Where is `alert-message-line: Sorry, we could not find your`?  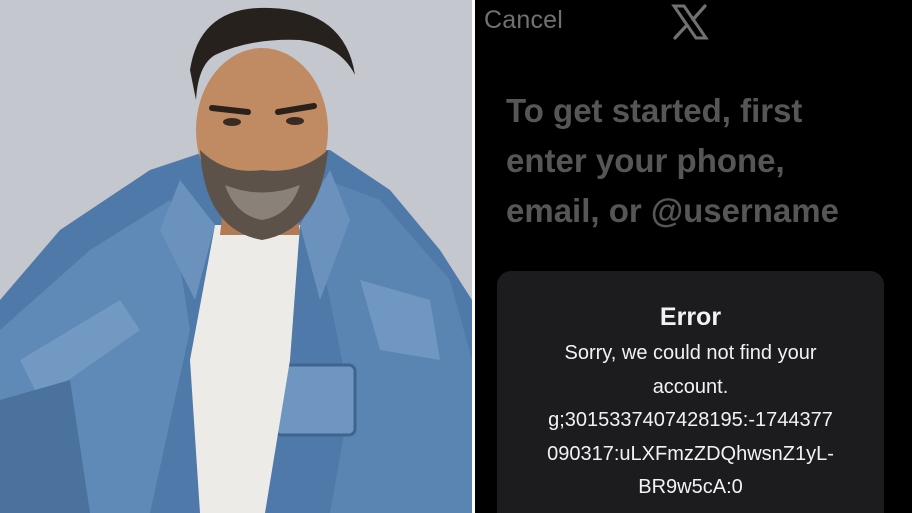 alert-message-line: Sorry, we could not find your is located at coordinates (690, 353).